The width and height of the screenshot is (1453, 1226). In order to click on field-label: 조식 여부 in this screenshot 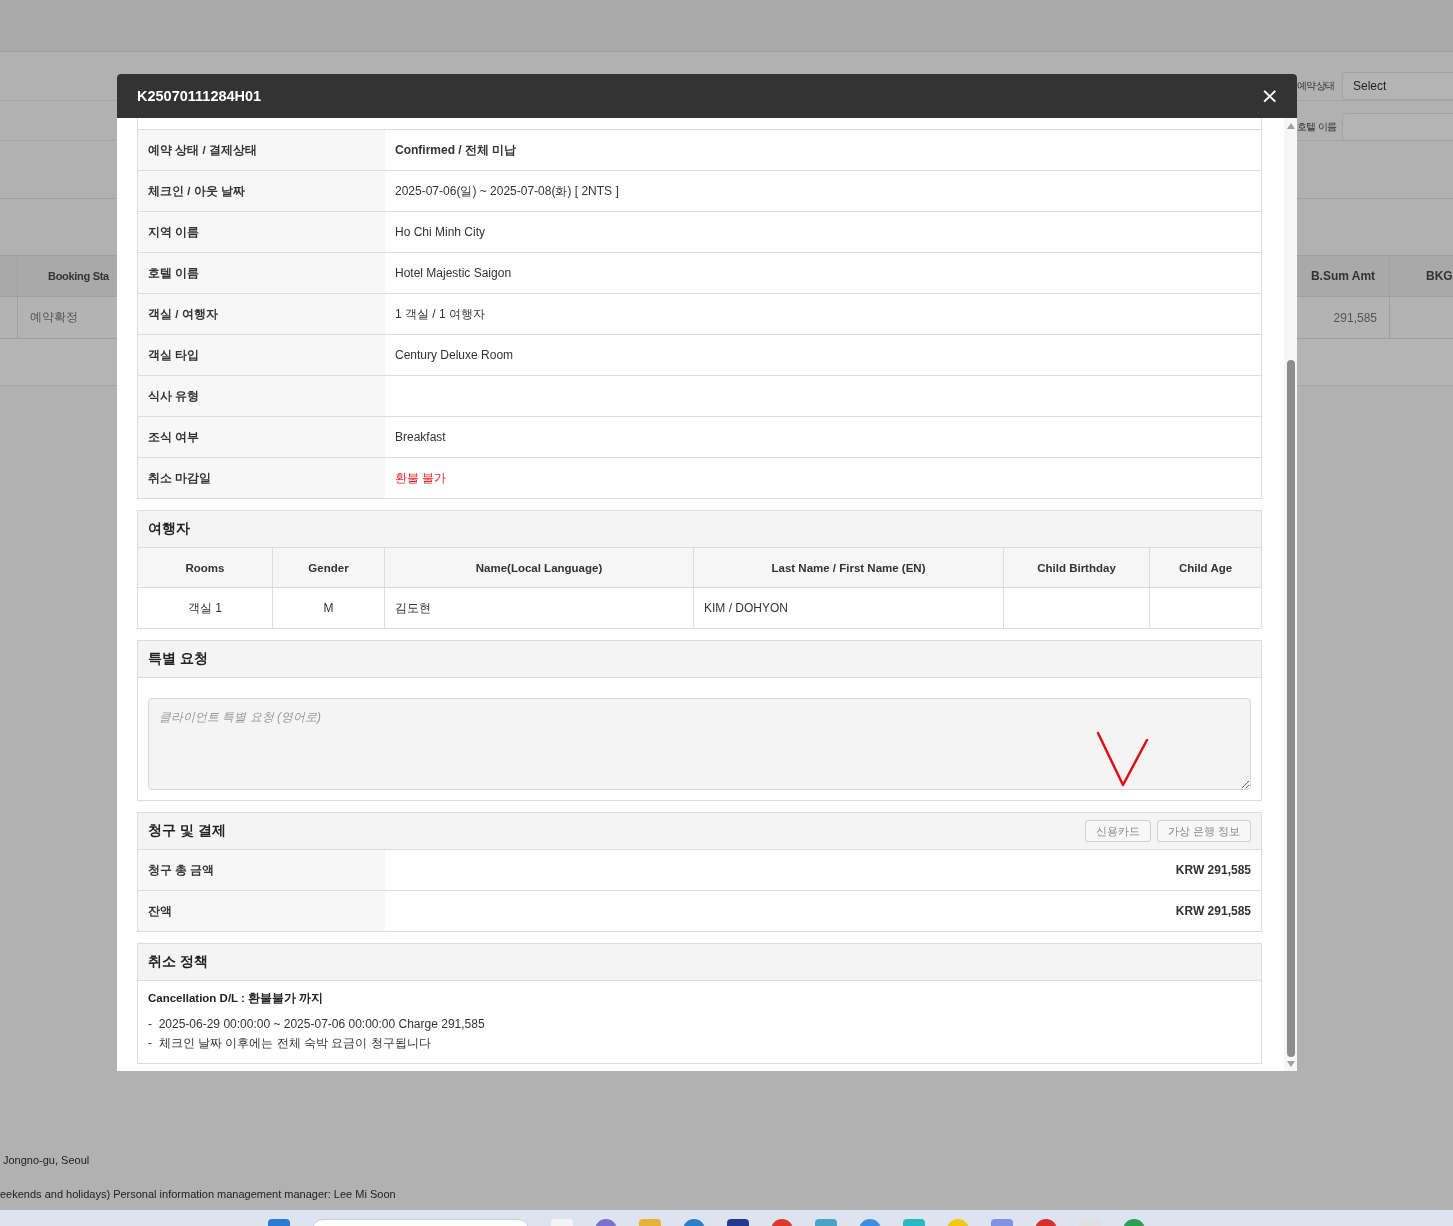, I will do `click(261, 437)`.